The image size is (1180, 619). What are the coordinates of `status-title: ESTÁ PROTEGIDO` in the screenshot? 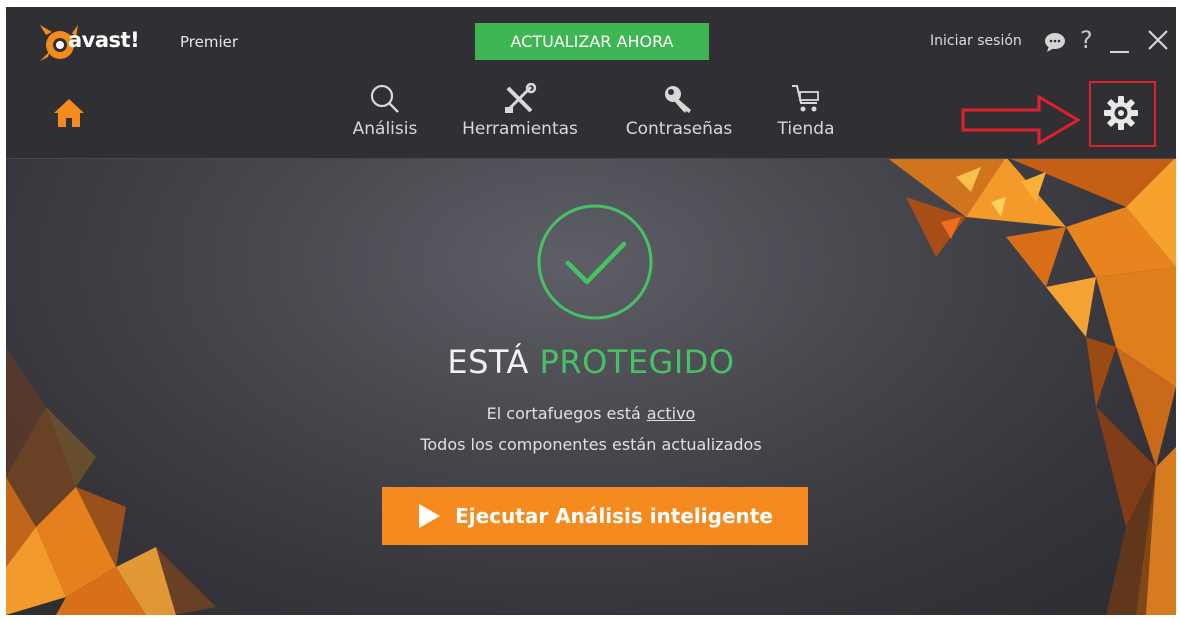 It's located at (591, 362).